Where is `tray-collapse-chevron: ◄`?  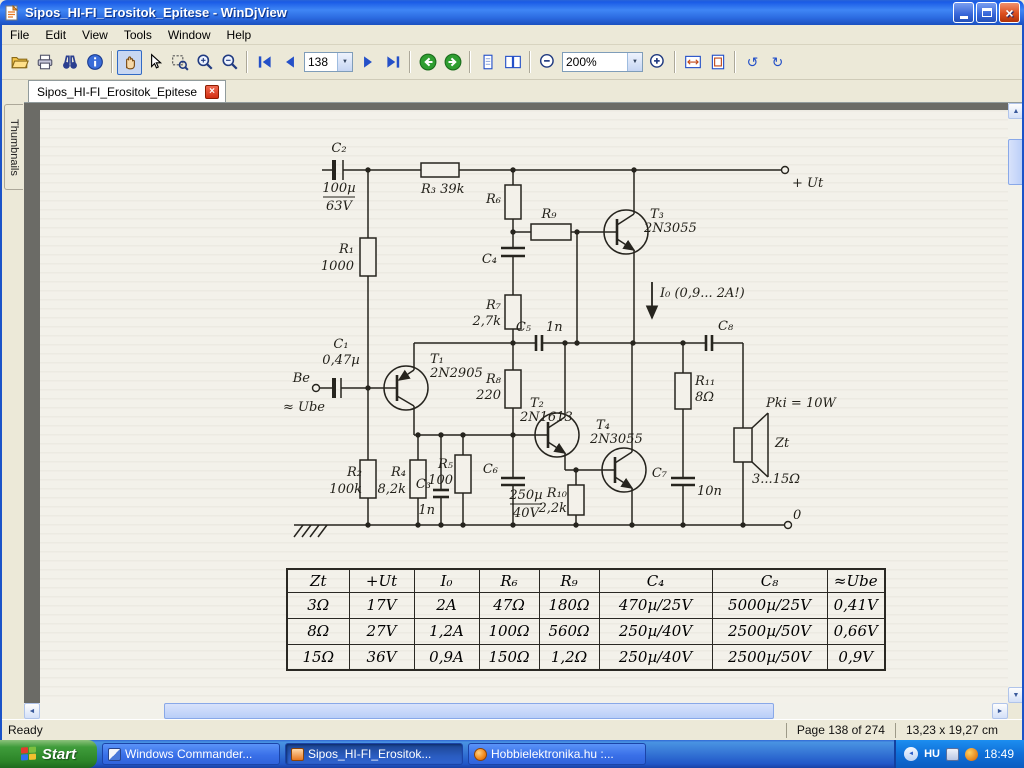
tray-collapse-chevron: ◄ is located at coordinates (911, 754).